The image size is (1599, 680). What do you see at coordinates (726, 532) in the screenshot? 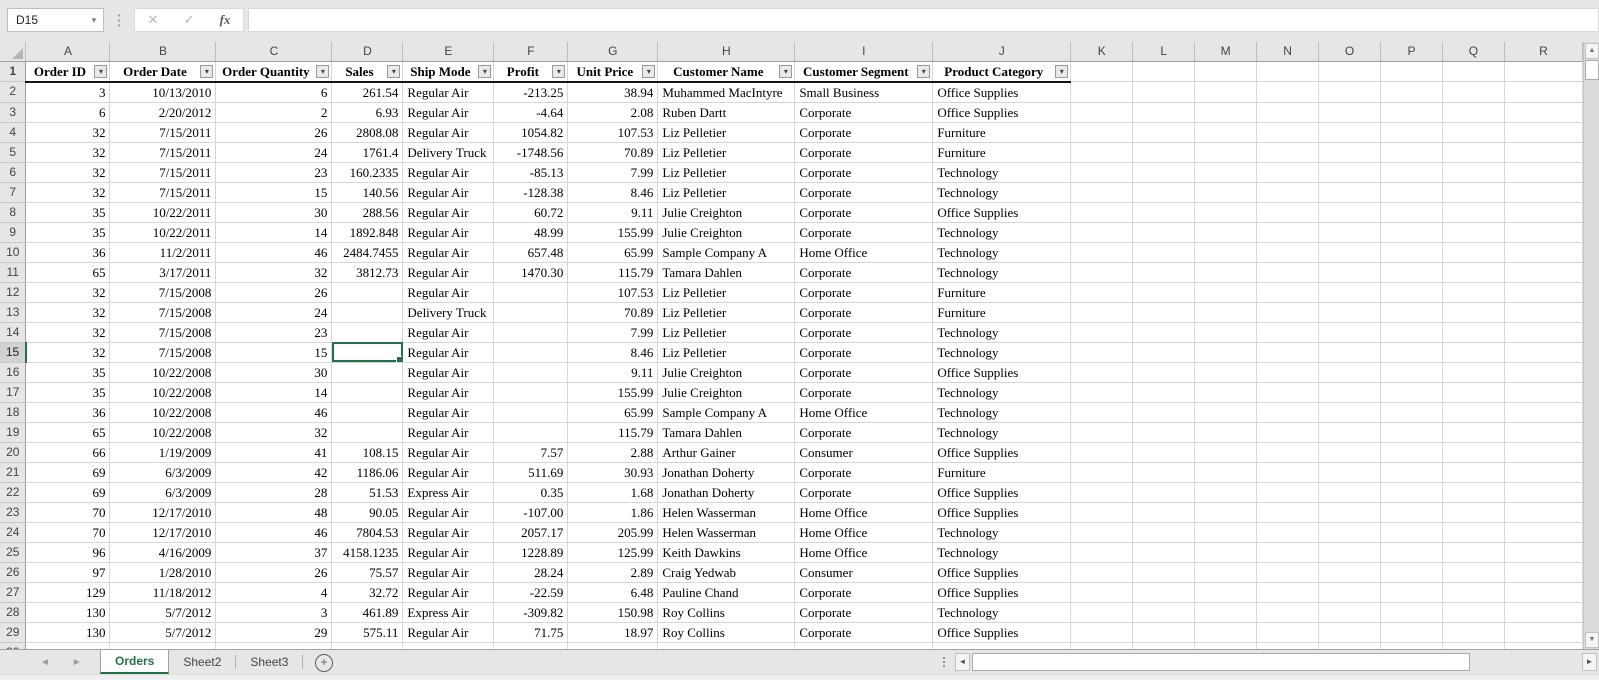
I see `cell-H24: Helen Wasserman` at bounding box center [726, 532].